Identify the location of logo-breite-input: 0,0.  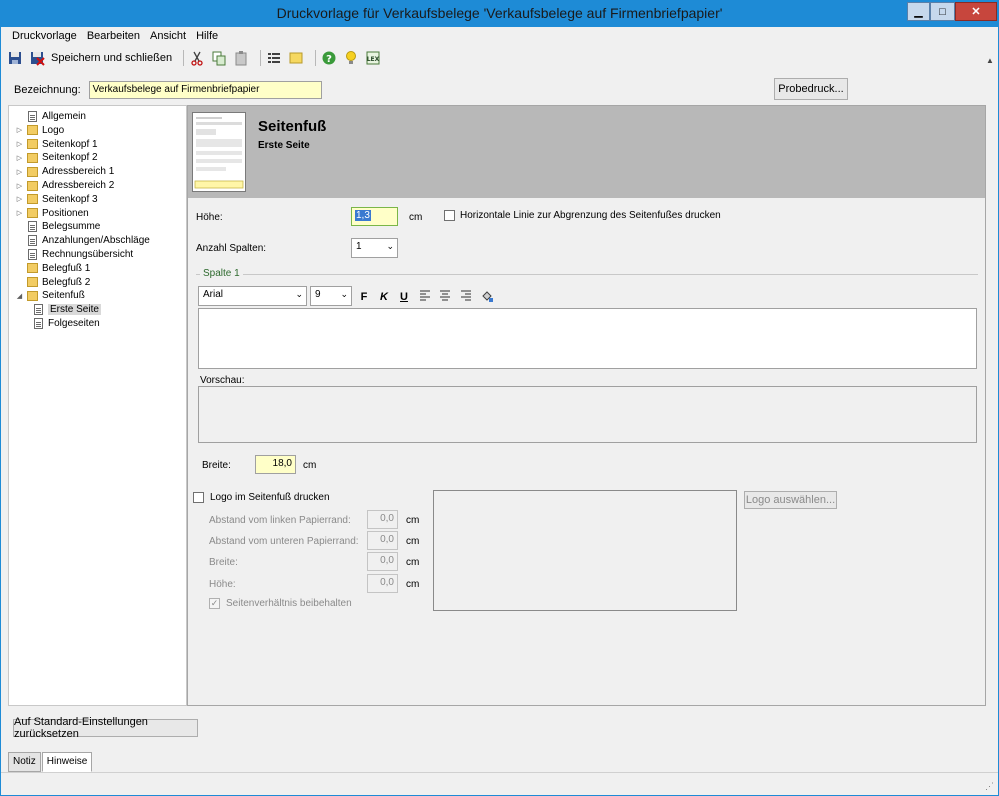
(382, 561).